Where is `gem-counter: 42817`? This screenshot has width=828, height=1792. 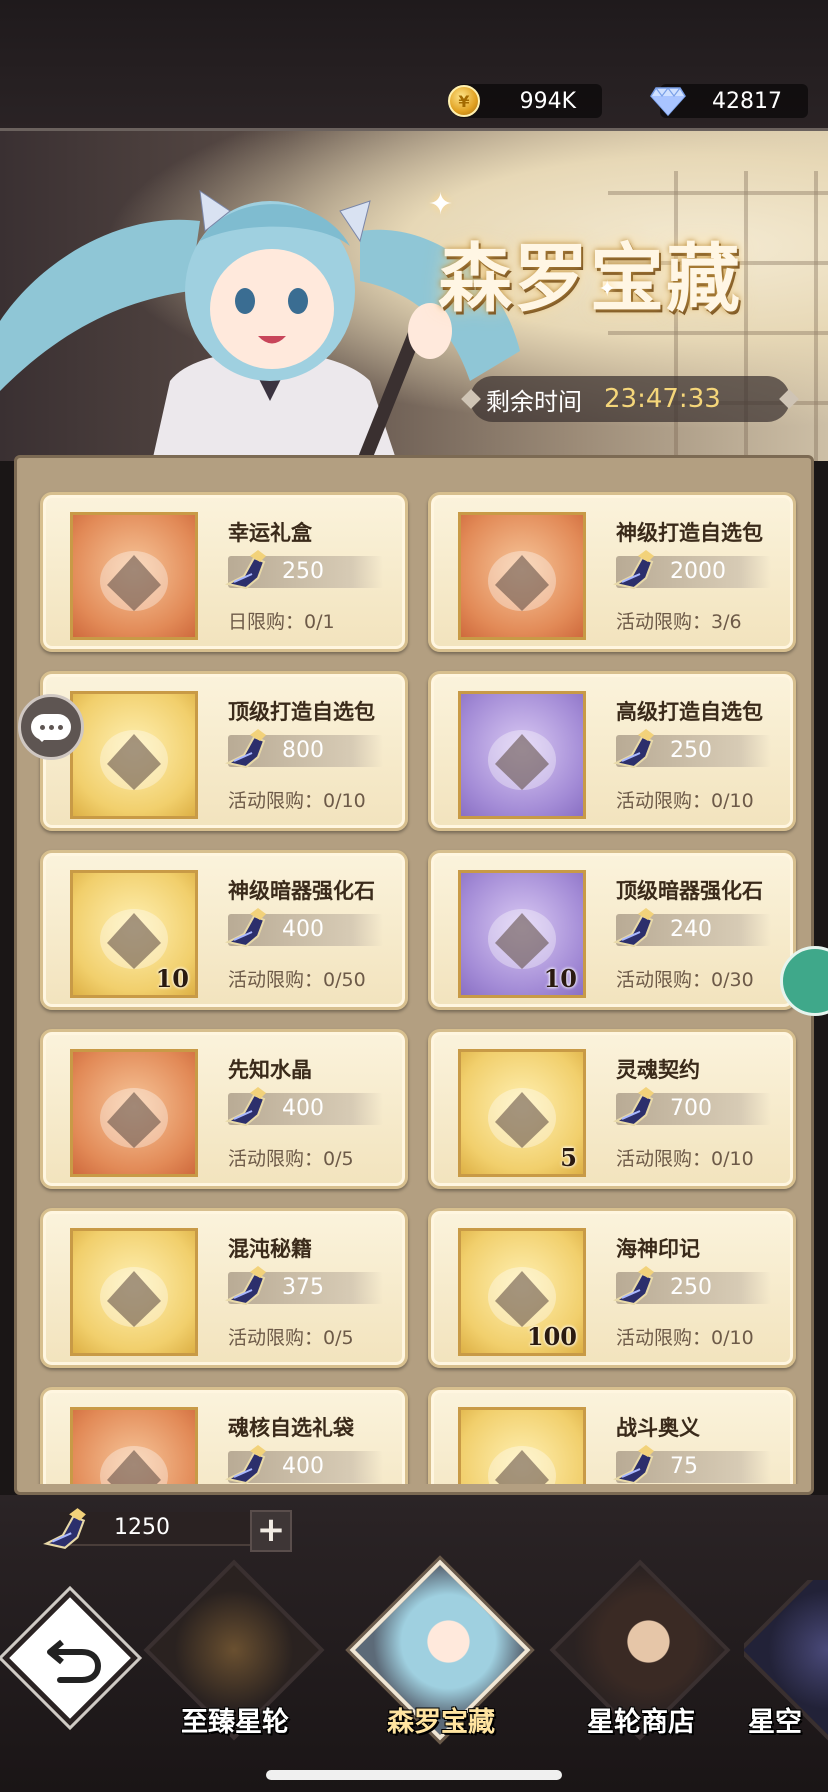 gem-counter: 42817 is located at coordinates (729, 101).